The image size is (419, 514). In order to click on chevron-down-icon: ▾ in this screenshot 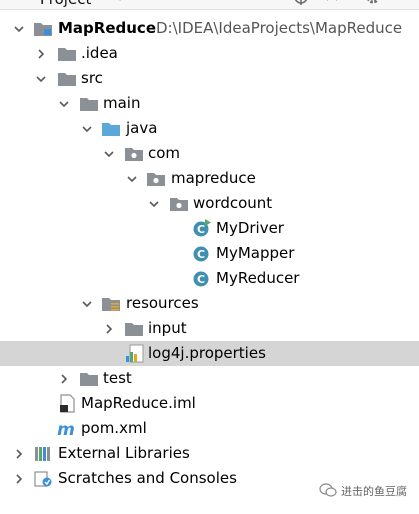, I will do `click(120, 2)`.